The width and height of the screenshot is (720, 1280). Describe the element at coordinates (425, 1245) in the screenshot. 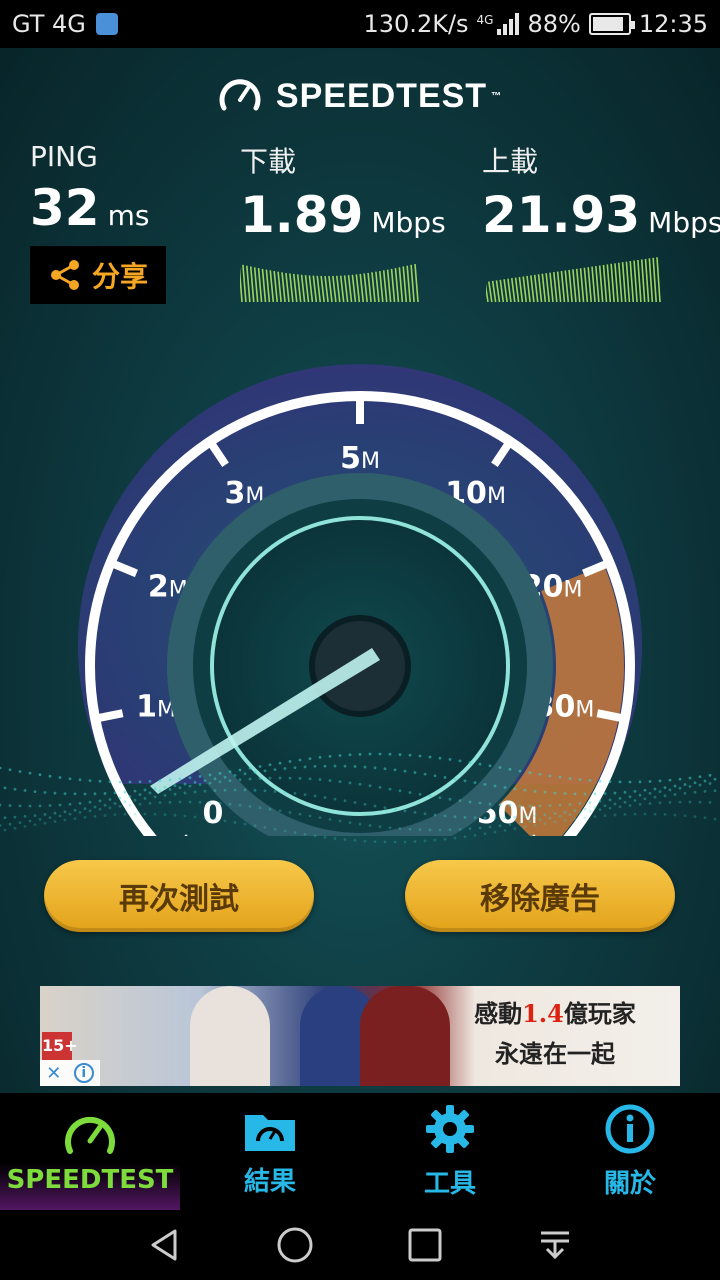

I see `recents-icon` at that location.